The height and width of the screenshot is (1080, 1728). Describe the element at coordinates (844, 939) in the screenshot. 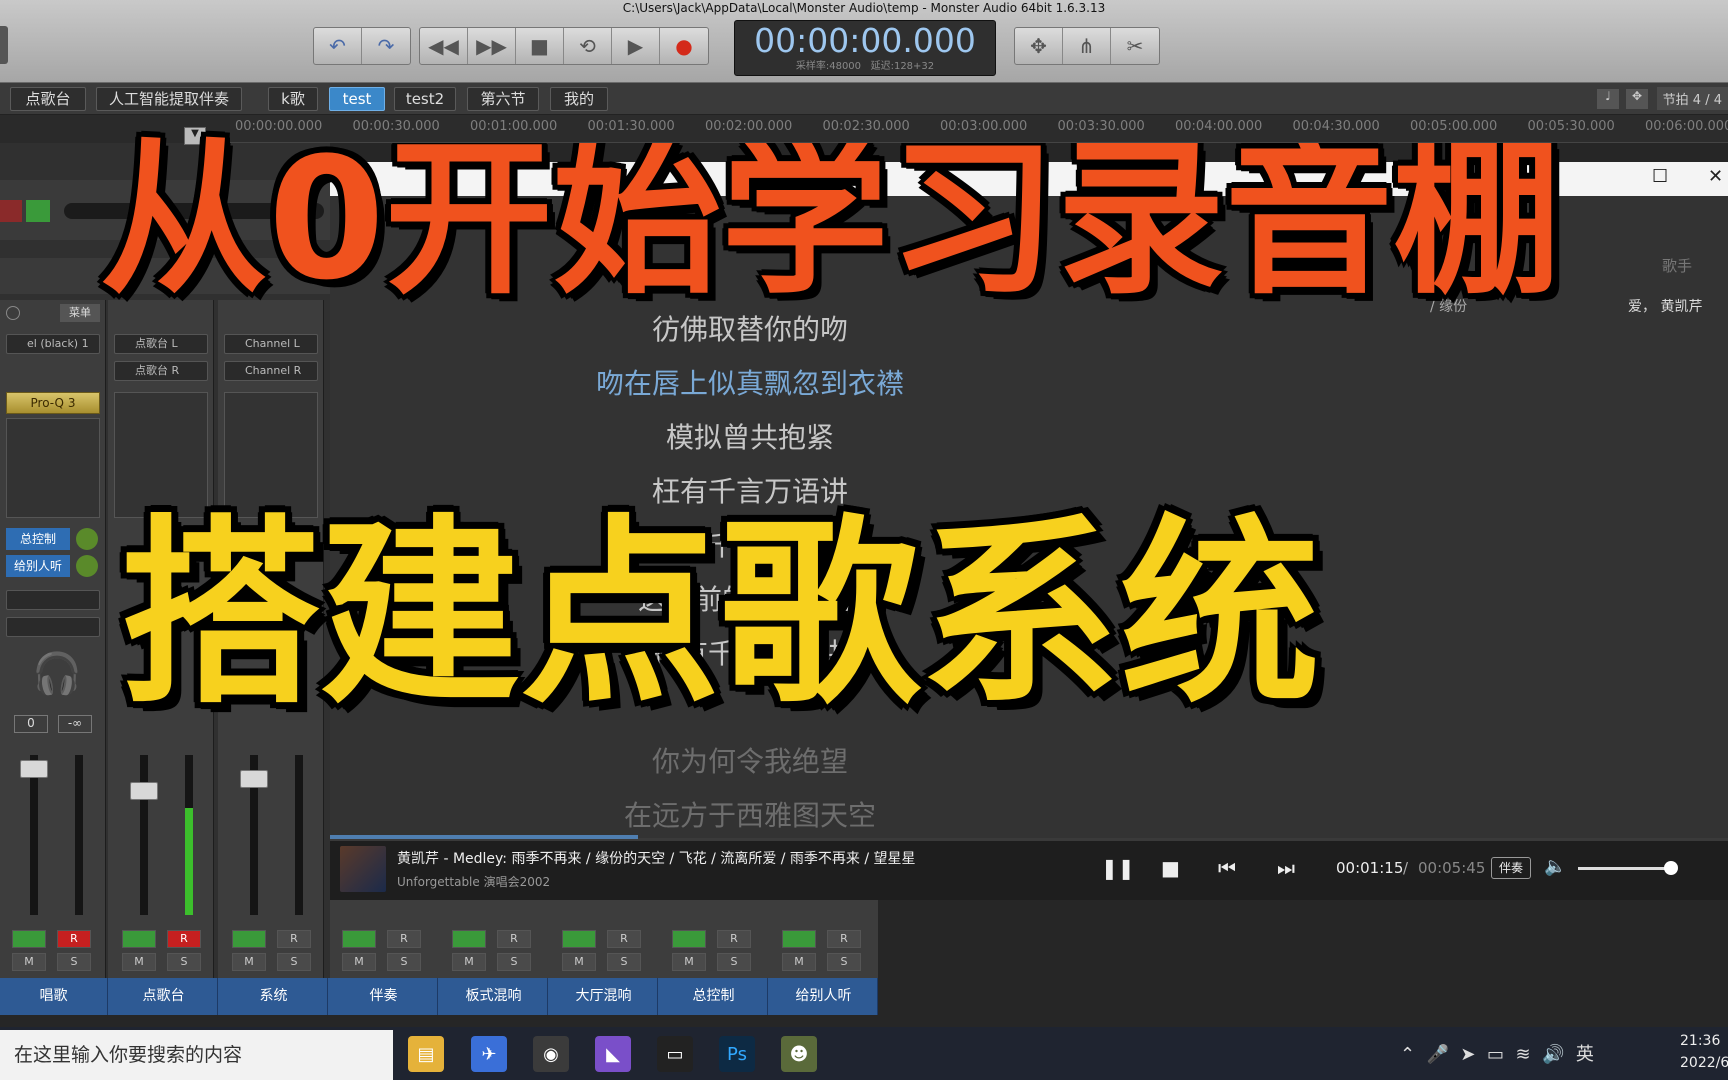

I see `record-arm-7: R` at that location.